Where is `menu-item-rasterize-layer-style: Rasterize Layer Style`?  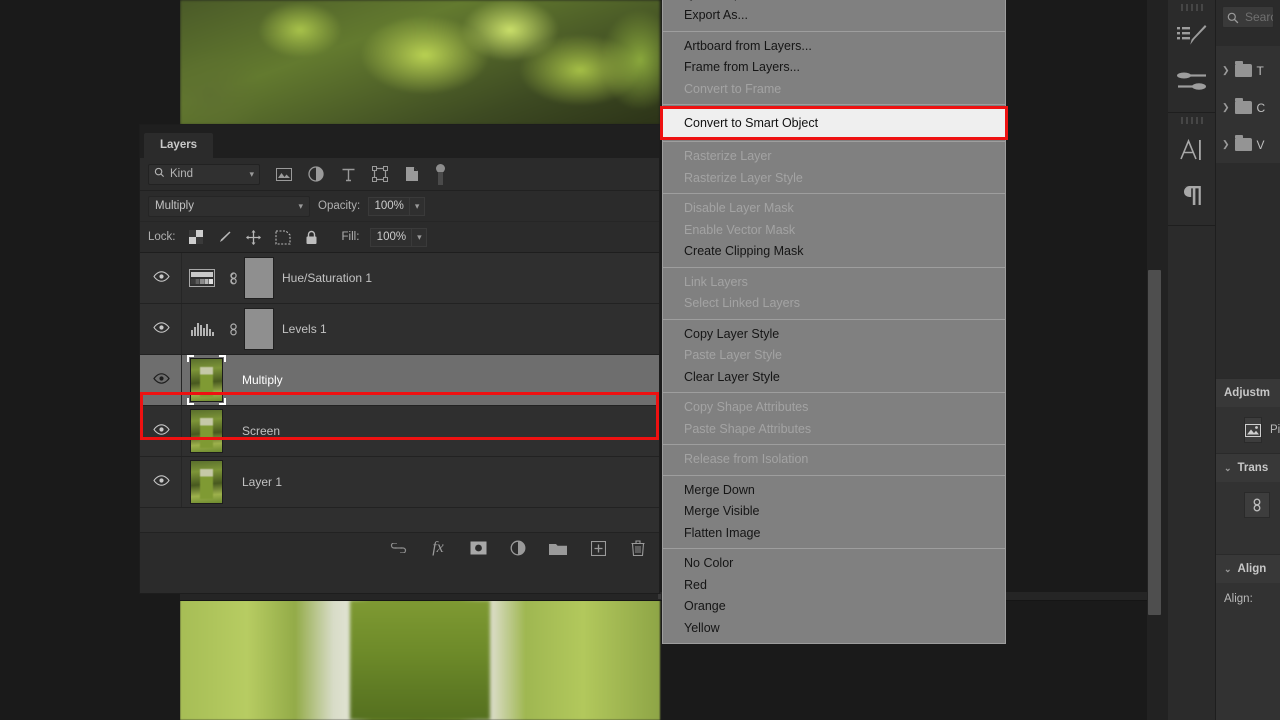
menu-item-rasterize-layer-style: Rasterize Layer Style is located at coordinates (743, 177).